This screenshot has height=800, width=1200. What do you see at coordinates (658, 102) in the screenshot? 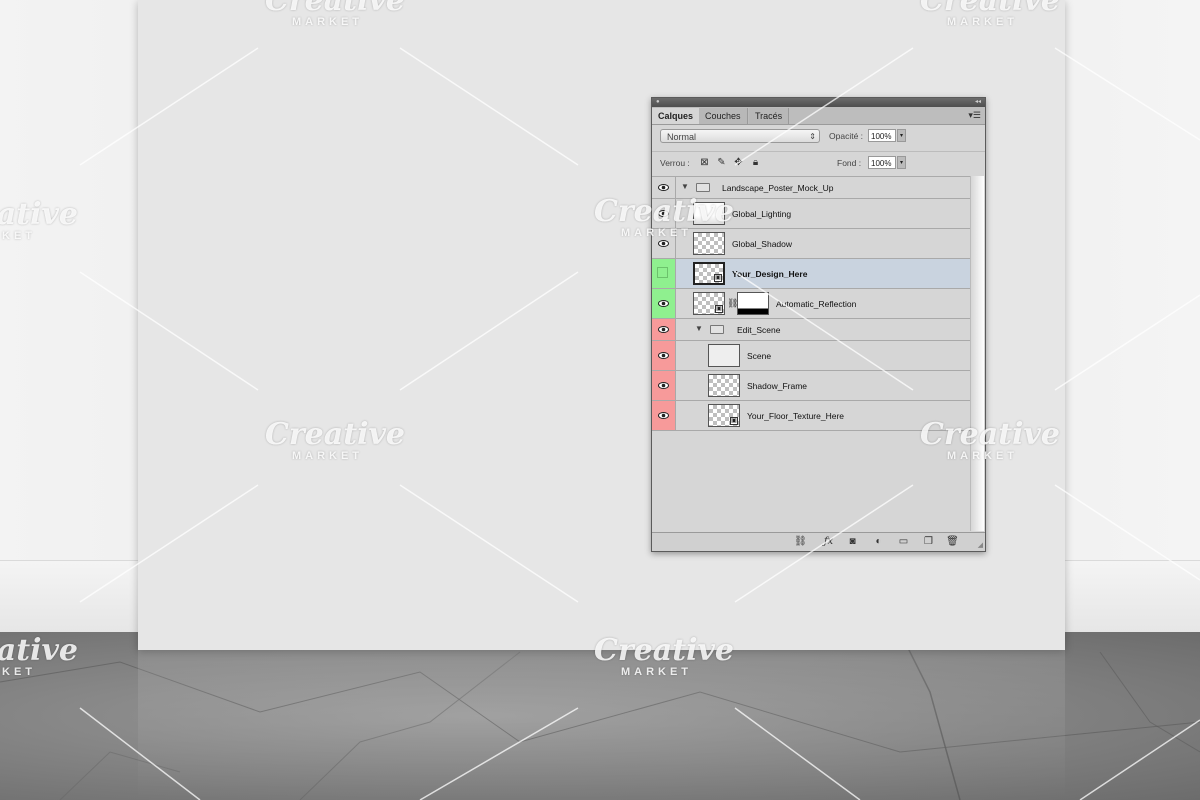
I see `close-icon: ●` at bounding box center [658, 102].